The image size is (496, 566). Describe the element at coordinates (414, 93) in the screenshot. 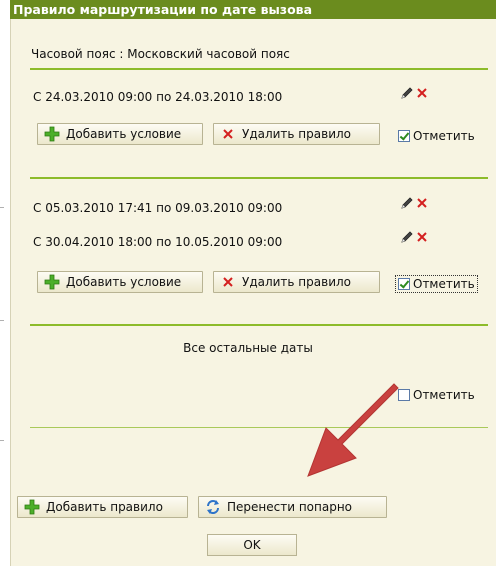

I see `rule-1-range-1-actions` at that location.